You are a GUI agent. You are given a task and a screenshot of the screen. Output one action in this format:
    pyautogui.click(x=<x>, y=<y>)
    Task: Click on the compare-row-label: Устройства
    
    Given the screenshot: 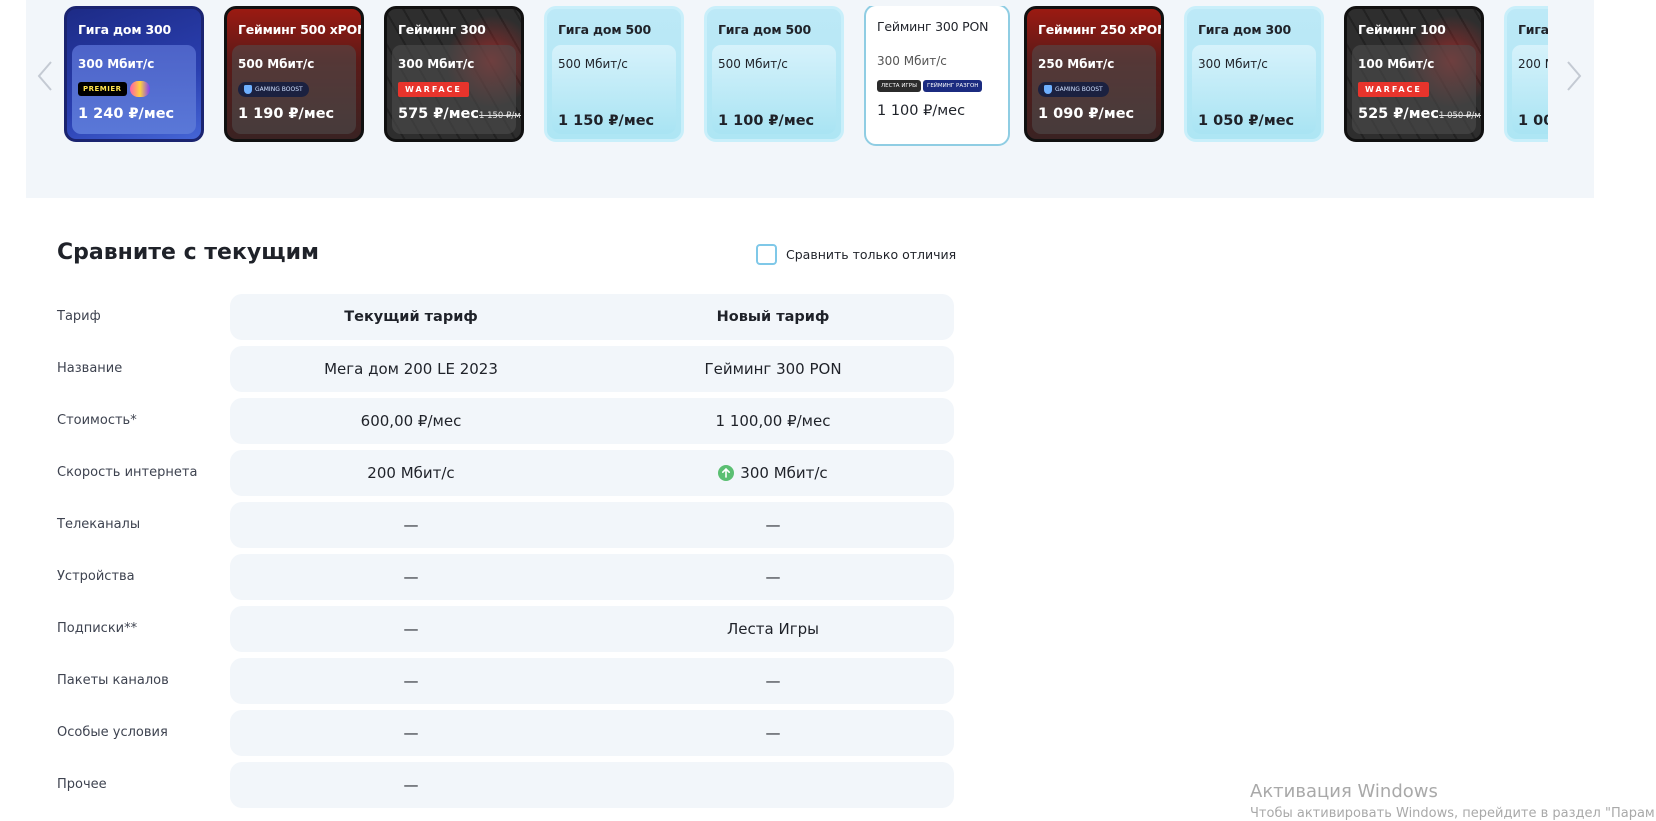 What is the action you would take?
    pyautogui.click(x=96, y=576)
    